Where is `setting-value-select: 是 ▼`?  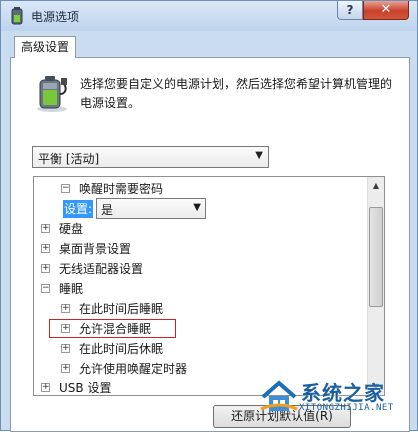 setting-value-select: 是 ▼ is located at coordinates (151, 208).